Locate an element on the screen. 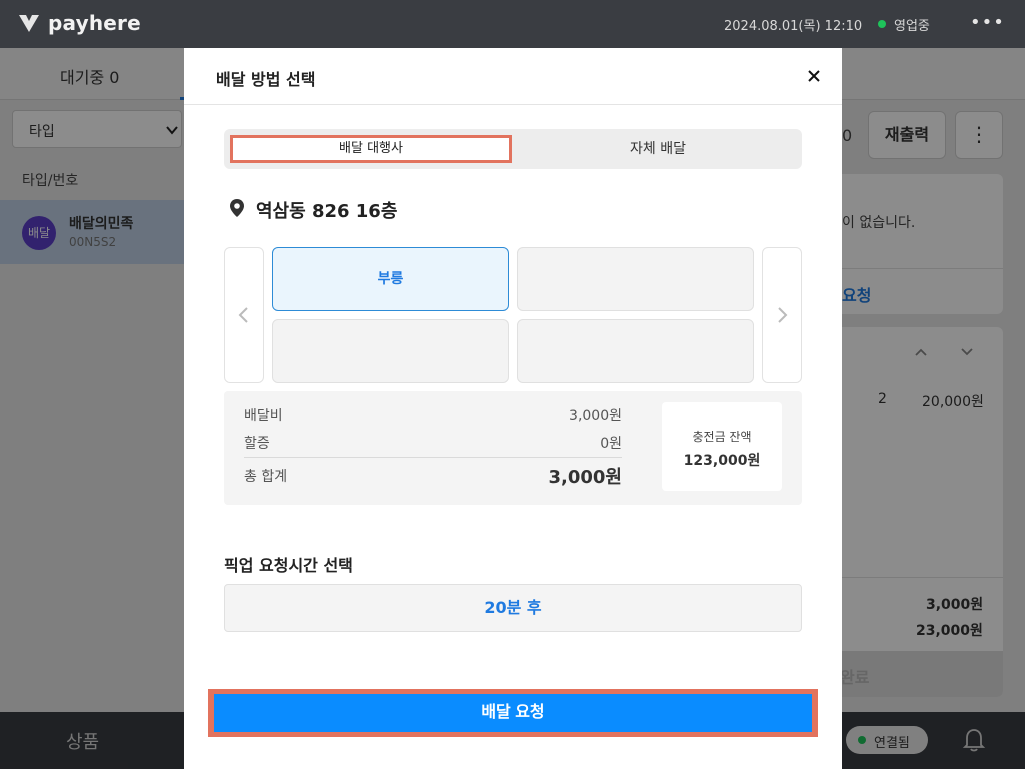 The image size is (1025, 769). divider is located at coordinates (433, 457).